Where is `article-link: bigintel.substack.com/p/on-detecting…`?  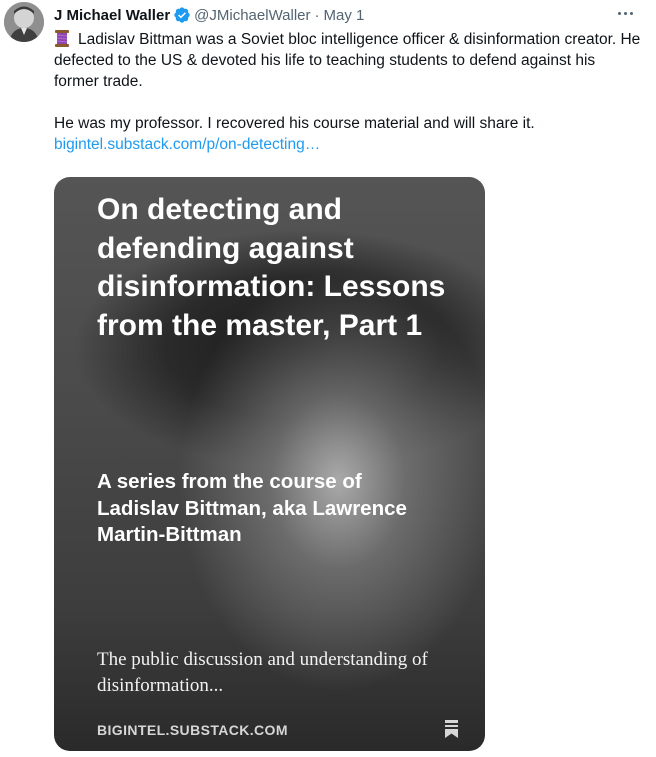
article-link: bigintel.substack.com/p/on-detecting… is located at coordinates (187, 144).